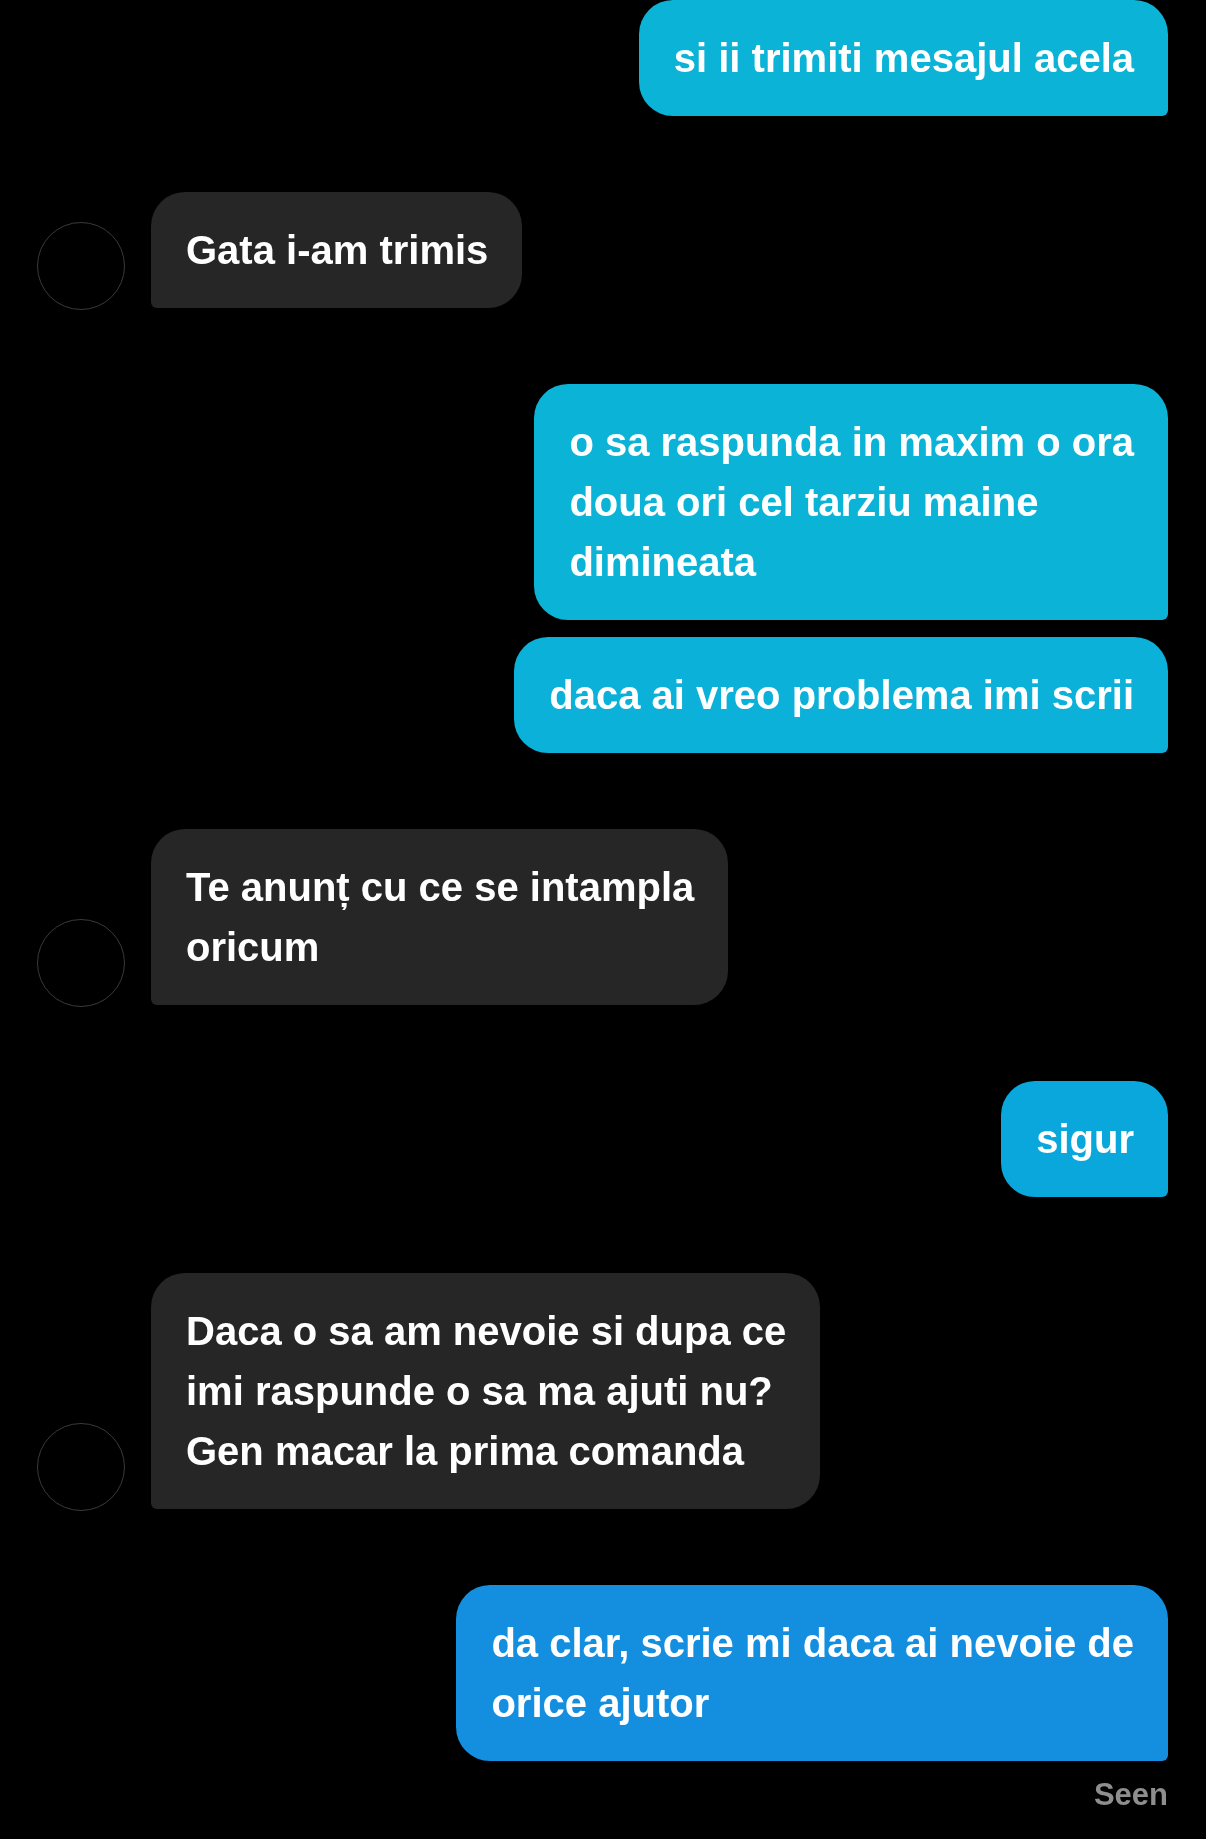  I want to click on sent-message: da clar, scrie mi daca ai nevoie de orice ajutor, so click(812, 1673).